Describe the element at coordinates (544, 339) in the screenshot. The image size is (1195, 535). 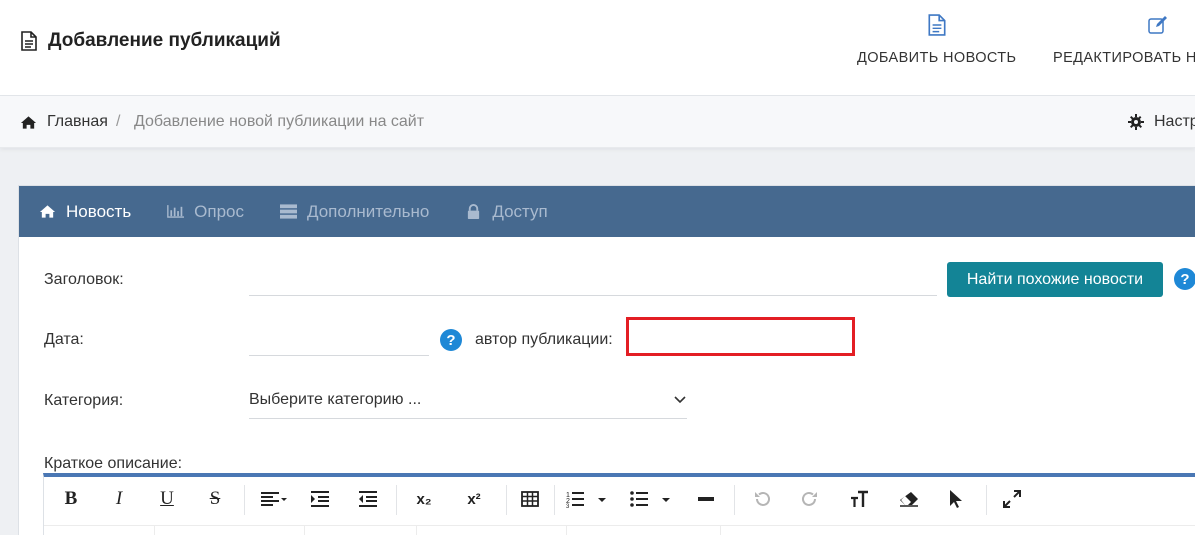
I see `author-label: автор публикации:` at that location.